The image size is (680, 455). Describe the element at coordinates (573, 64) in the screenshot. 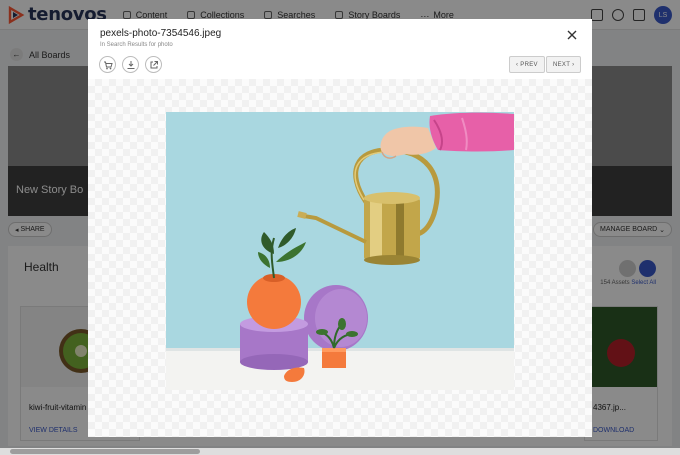

I see `chevron-right-icon: ›` at that location.